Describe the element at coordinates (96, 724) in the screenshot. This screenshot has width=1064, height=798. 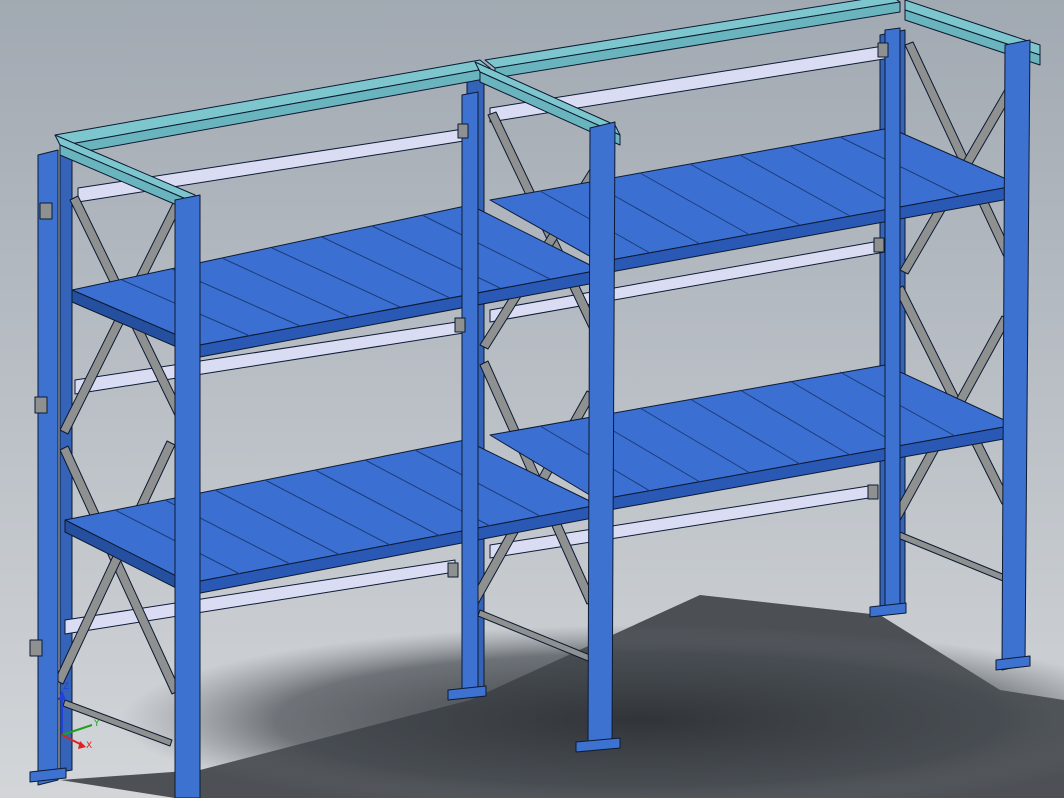
I see `y-axis-label: Y` at that location.